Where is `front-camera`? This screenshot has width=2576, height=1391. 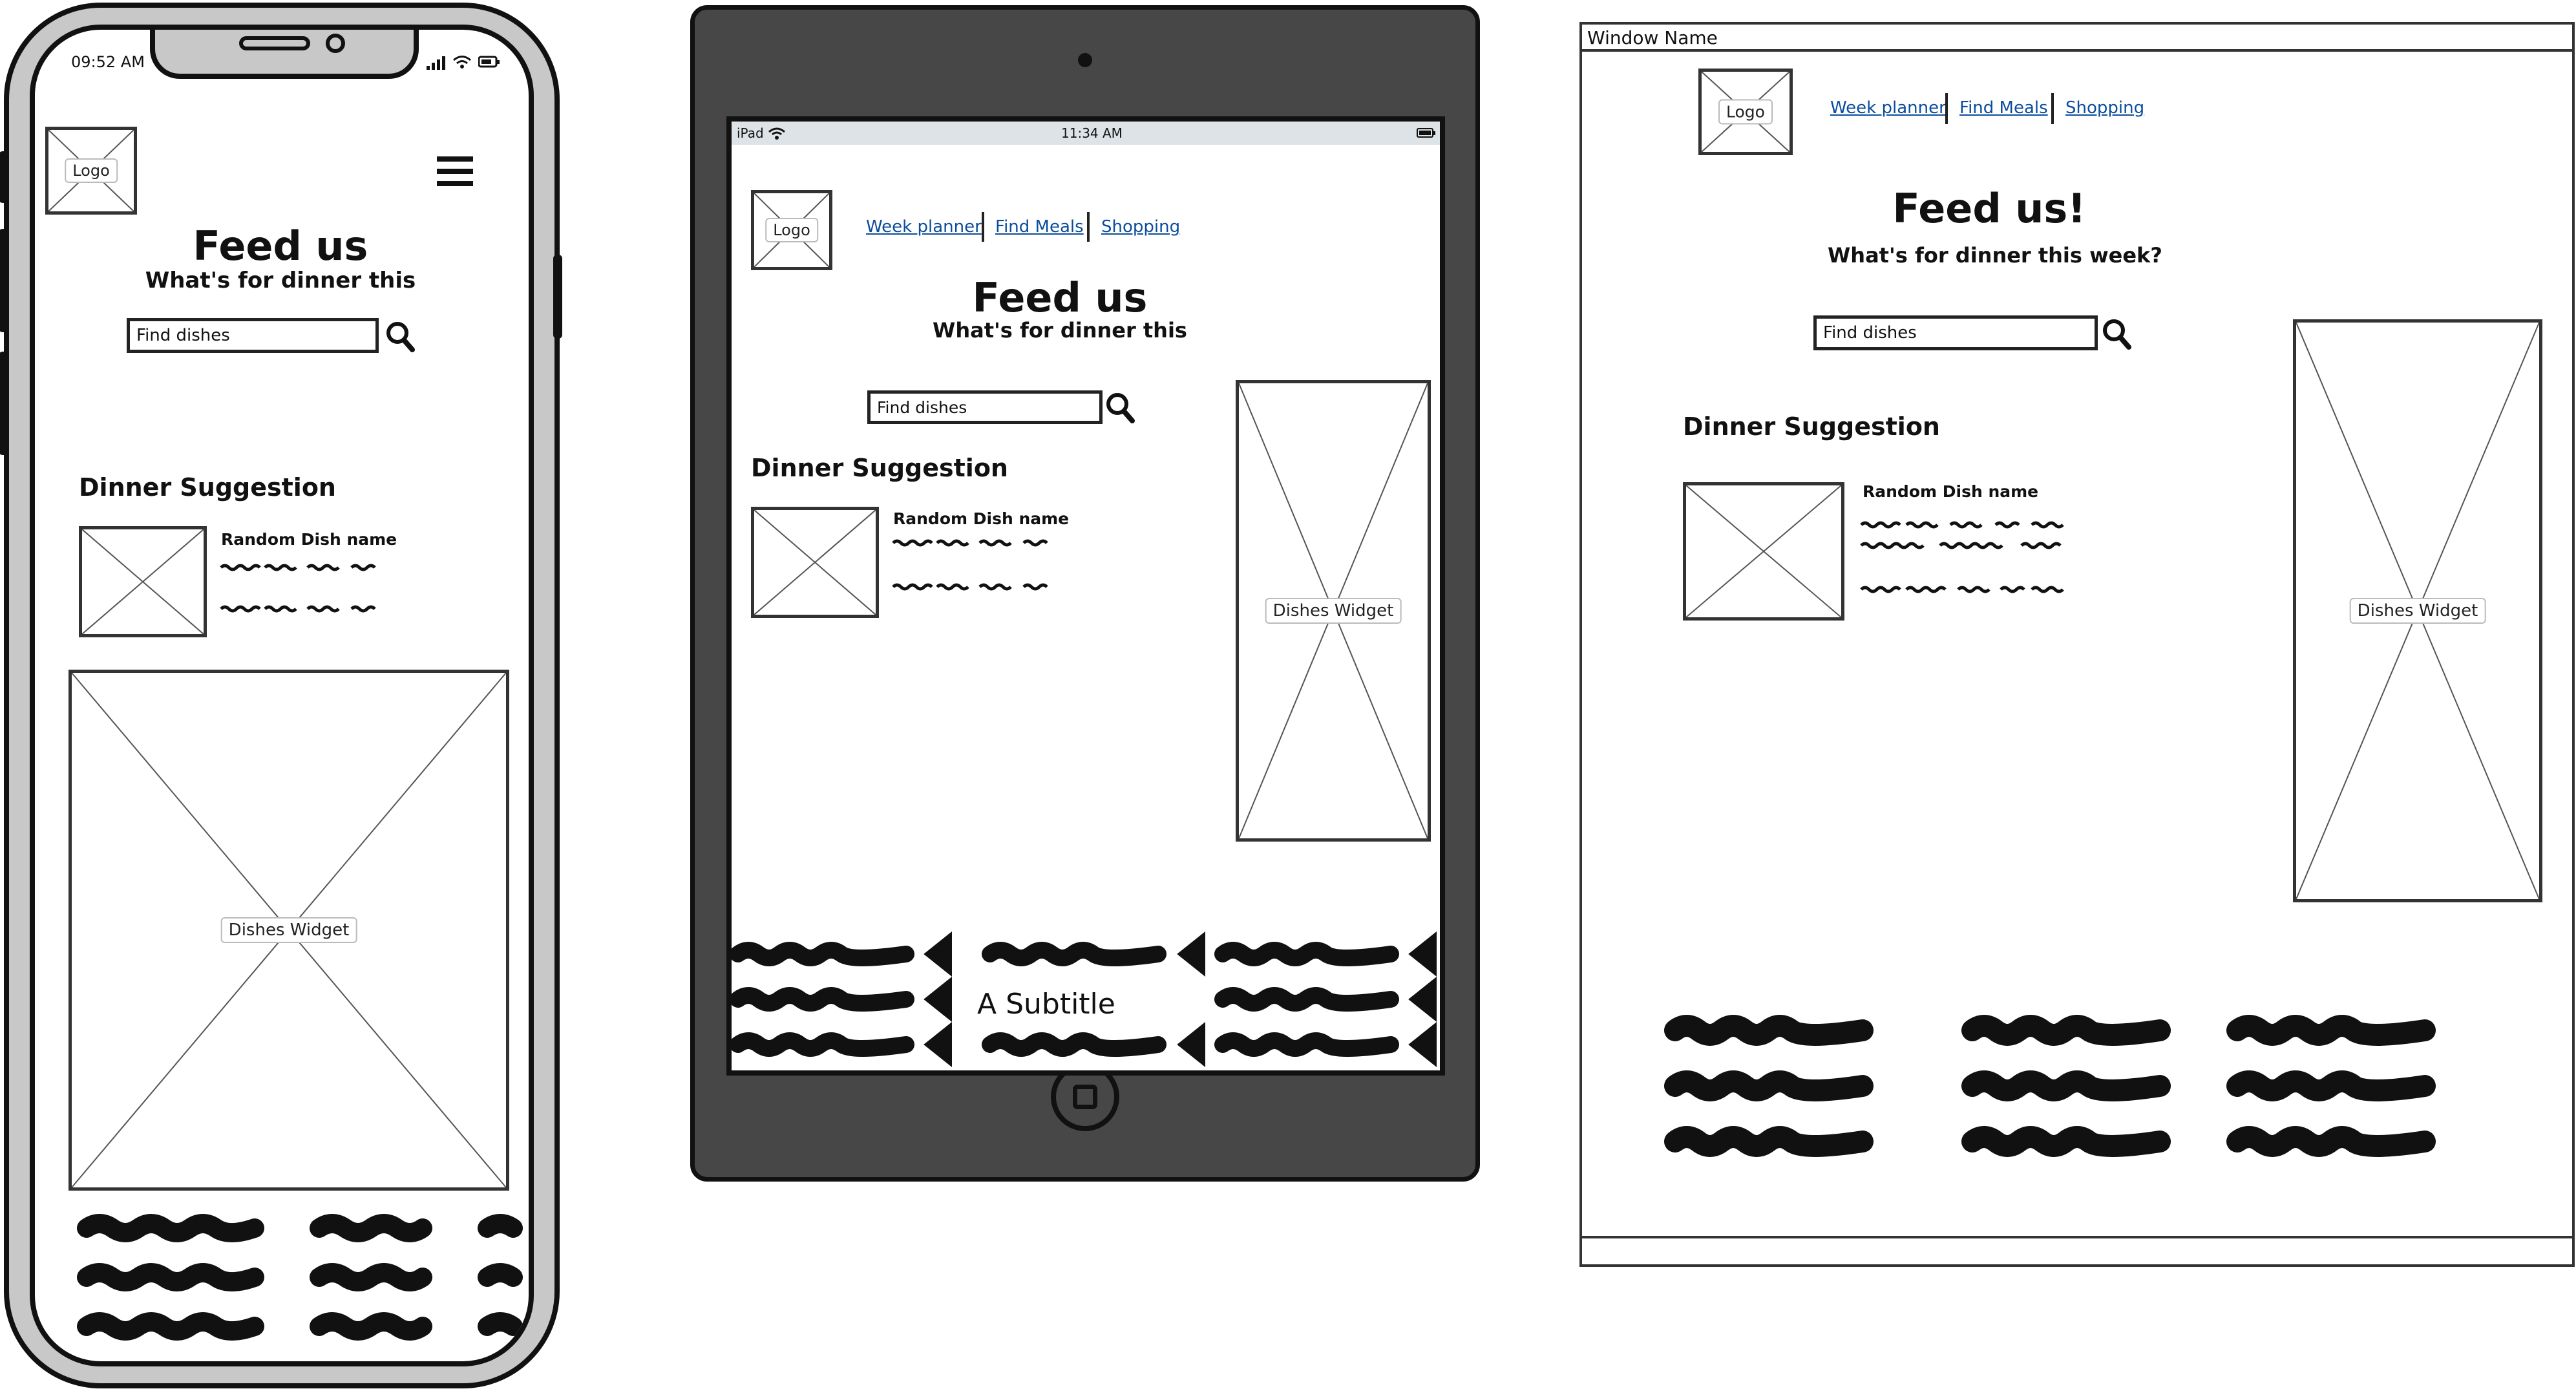
front-camera is located at coordinates (335, 43).